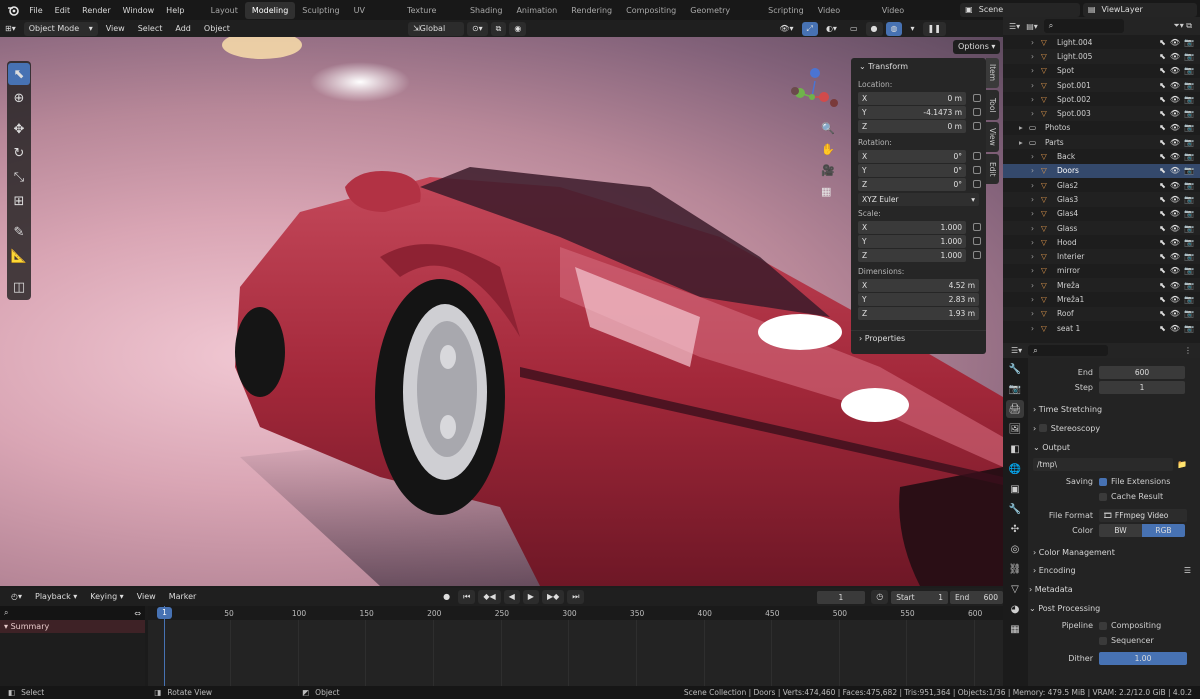 The image size is (1200, 699). What do you see at coordinates (320, 10) in the screenshot?
I see `tab-sculpting: Sculpting` at bounding box center [320, 10].